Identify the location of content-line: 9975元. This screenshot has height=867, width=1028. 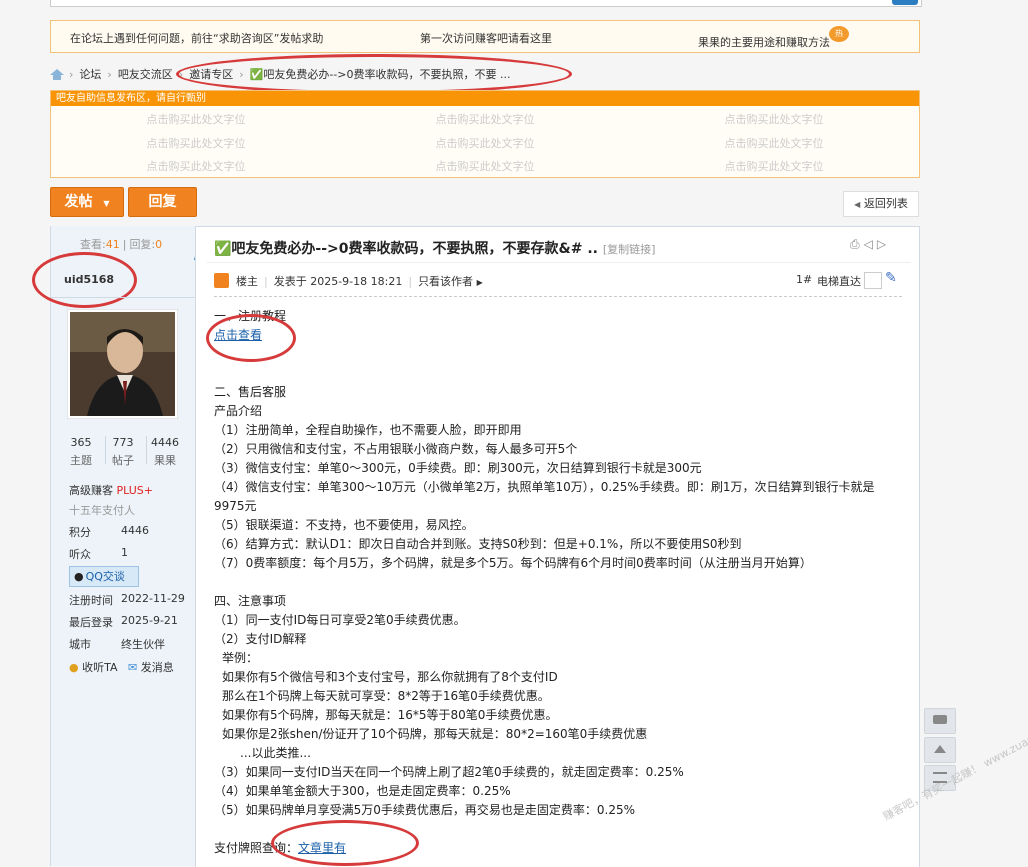
(235, 506).